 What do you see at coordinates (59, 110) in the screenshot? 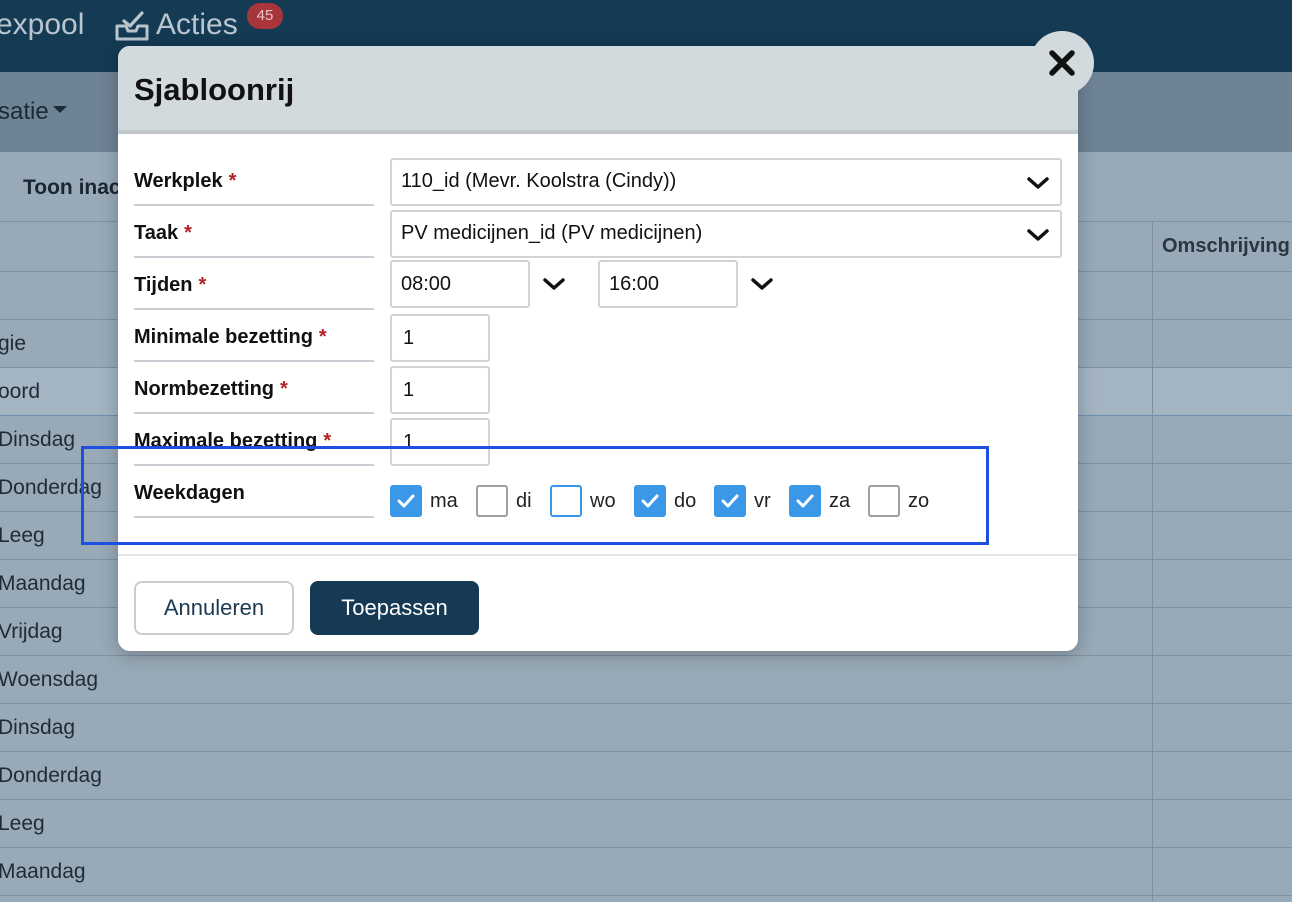
I see `caret-down-icon` at bounding box center [59, 110].